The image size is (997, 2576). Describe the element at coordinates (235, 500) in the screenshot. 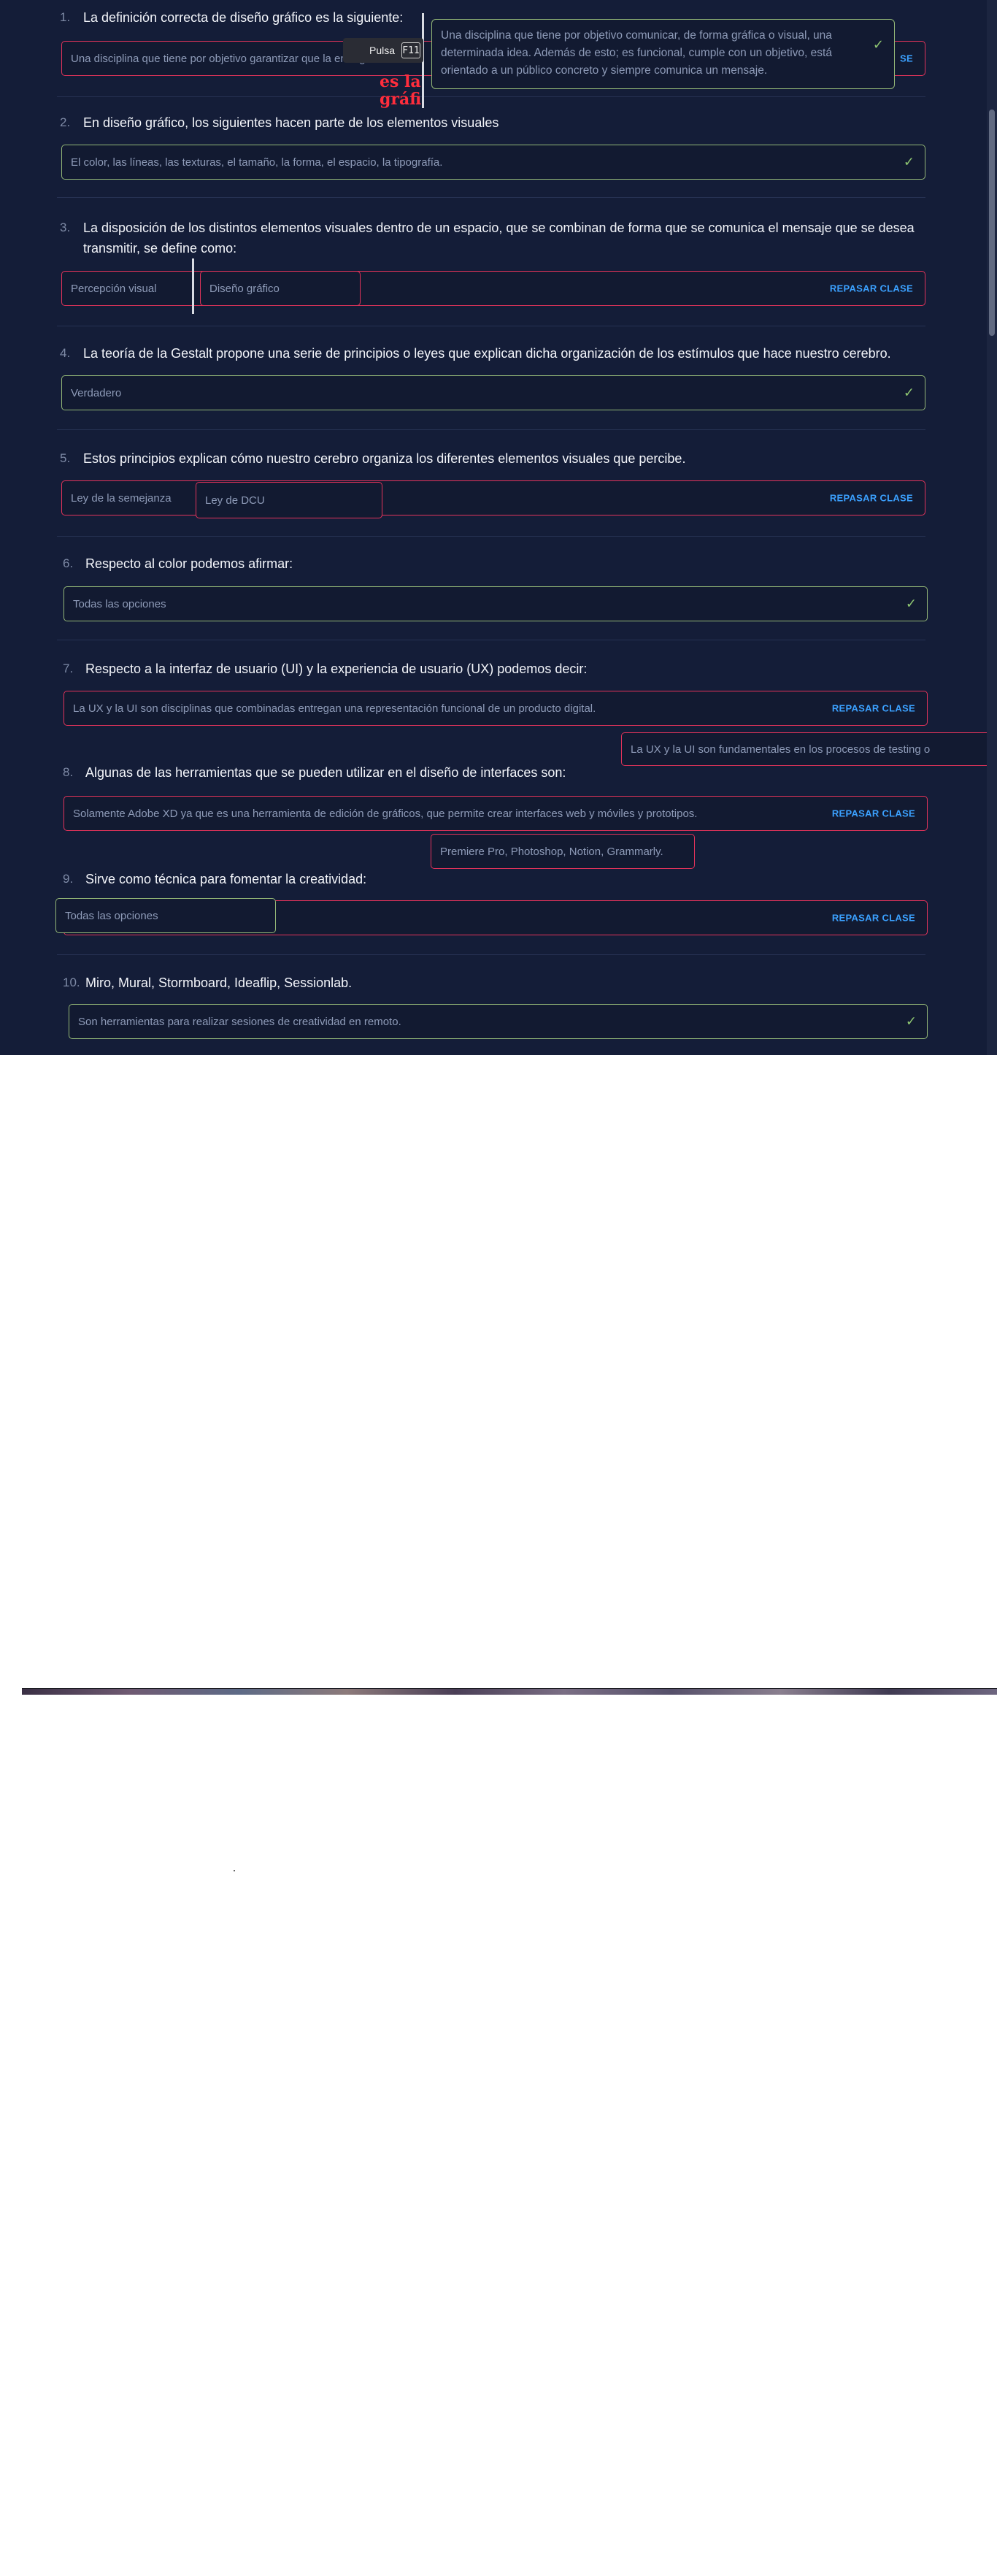

I see `dragged-option-text: Ley de DCU` at that location.